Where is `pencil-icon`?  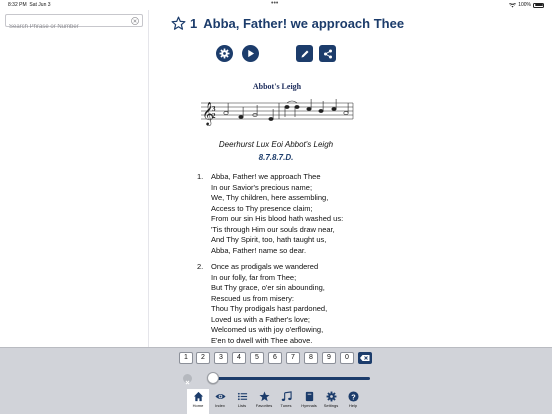
pencil-icon is located at coordinates (304, 53).